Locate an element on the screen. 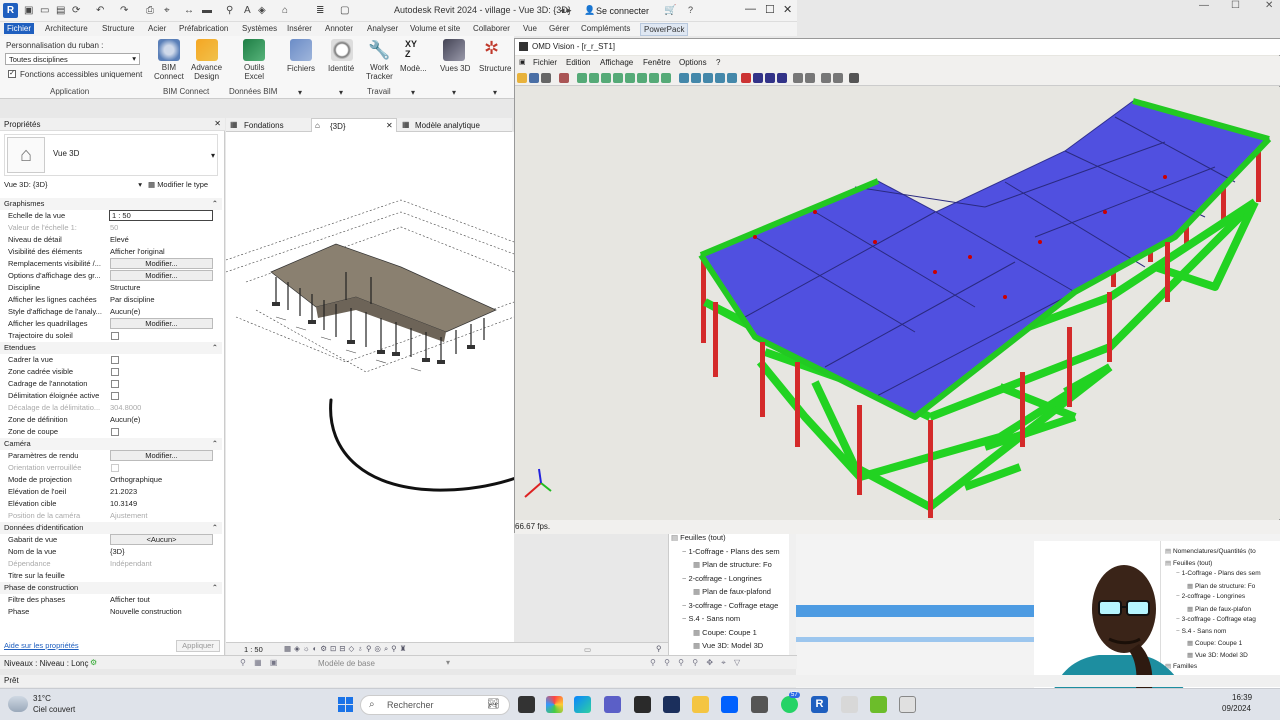  view3-icon is located at coordinates (666, 78).